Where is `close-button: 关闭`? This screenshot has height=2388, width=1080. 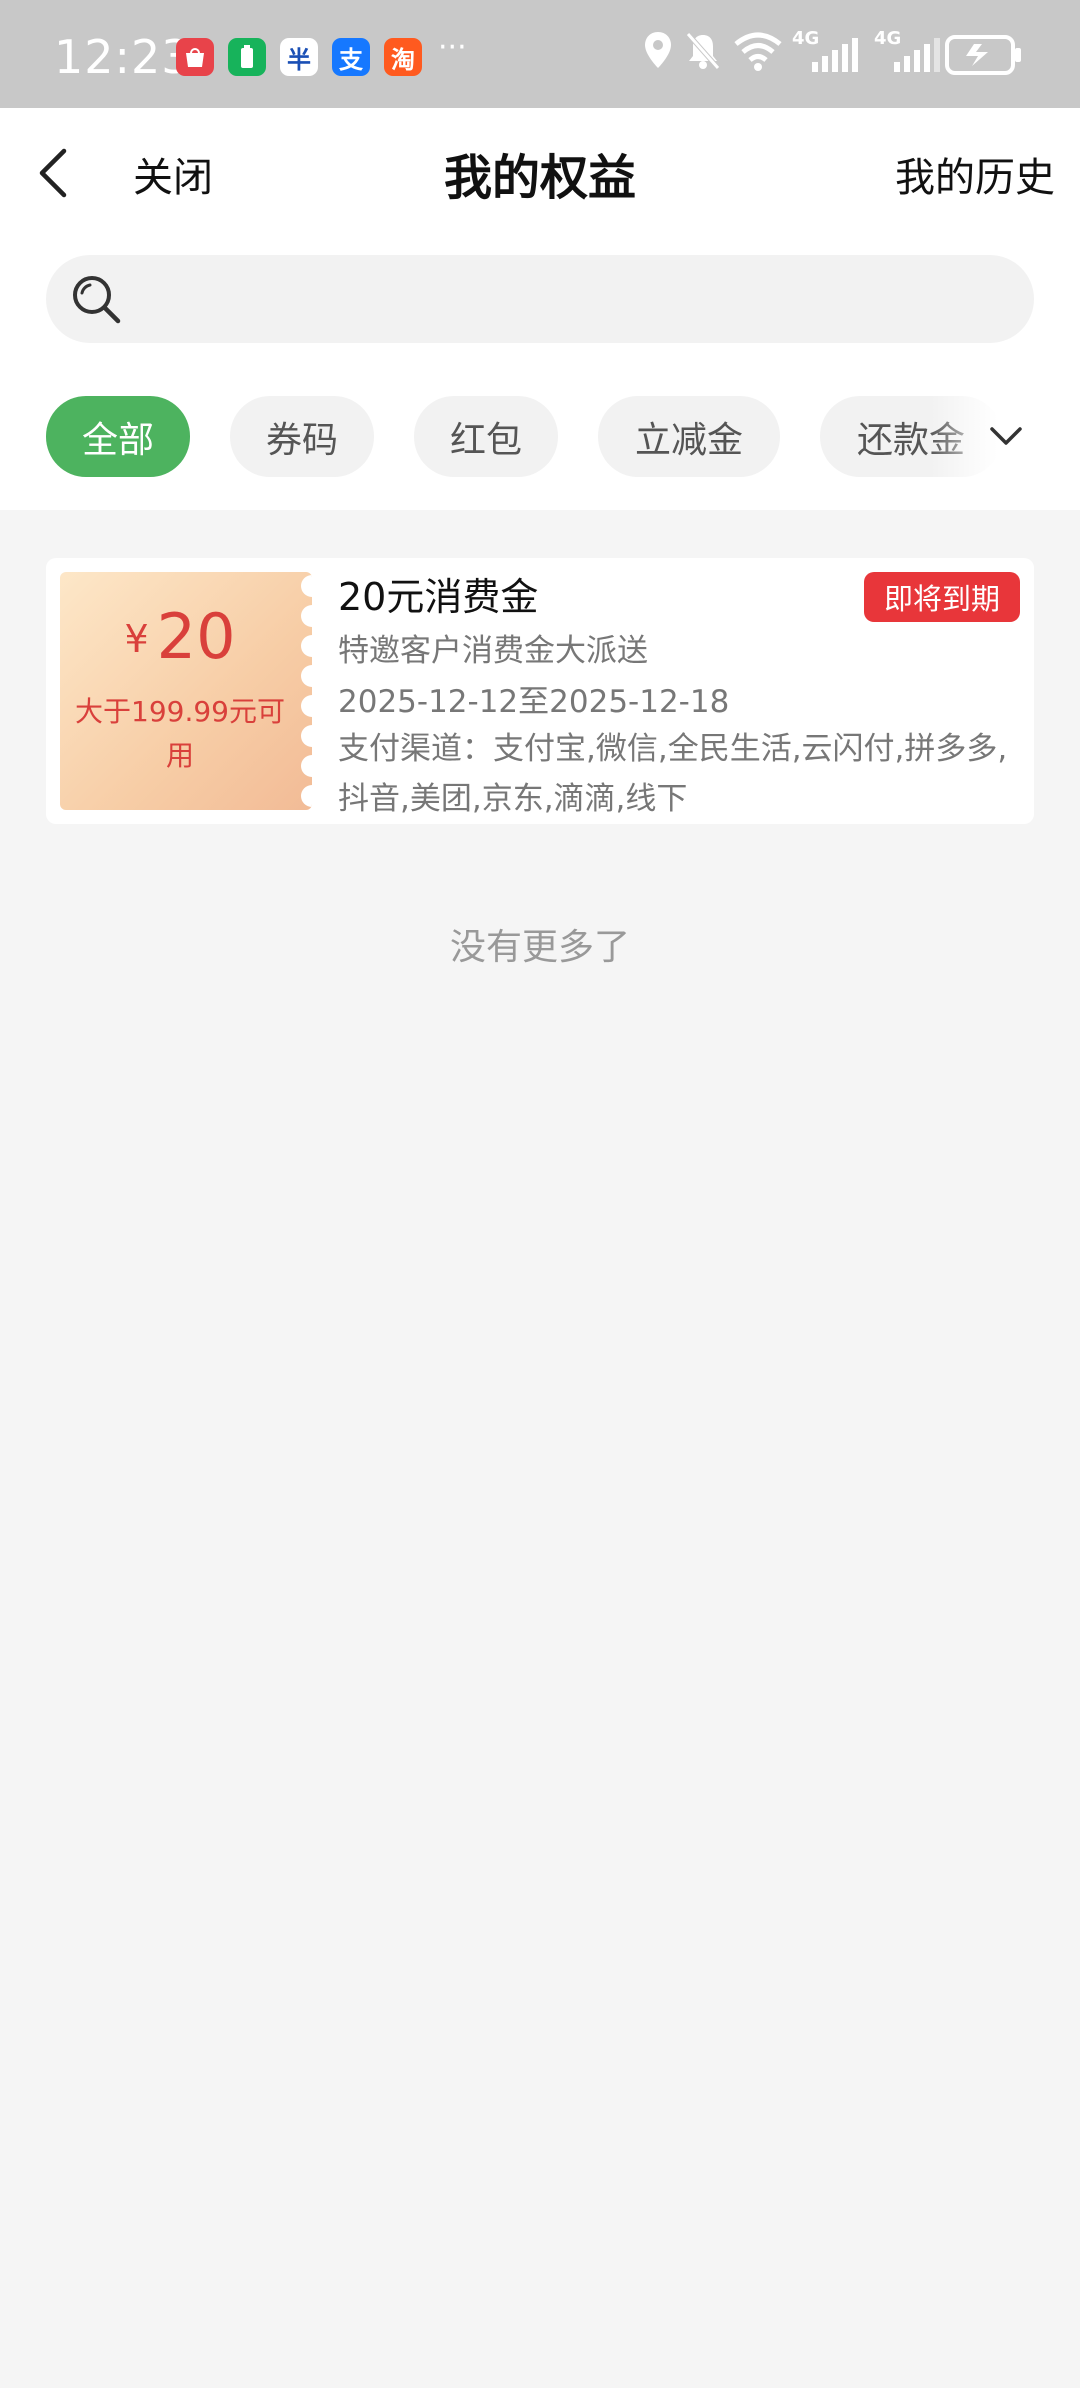 close-button: 关闭 is located at coordinates (173, 174).